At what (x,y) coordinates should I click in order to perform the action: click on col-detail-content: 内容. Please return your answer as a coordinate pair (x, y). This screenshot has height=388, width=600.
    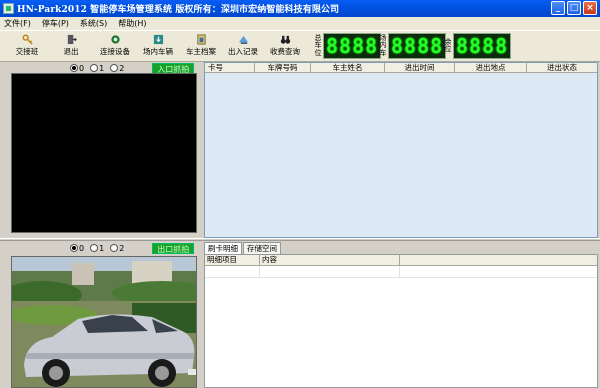
    Looking at the image, I should click on (330, 260).